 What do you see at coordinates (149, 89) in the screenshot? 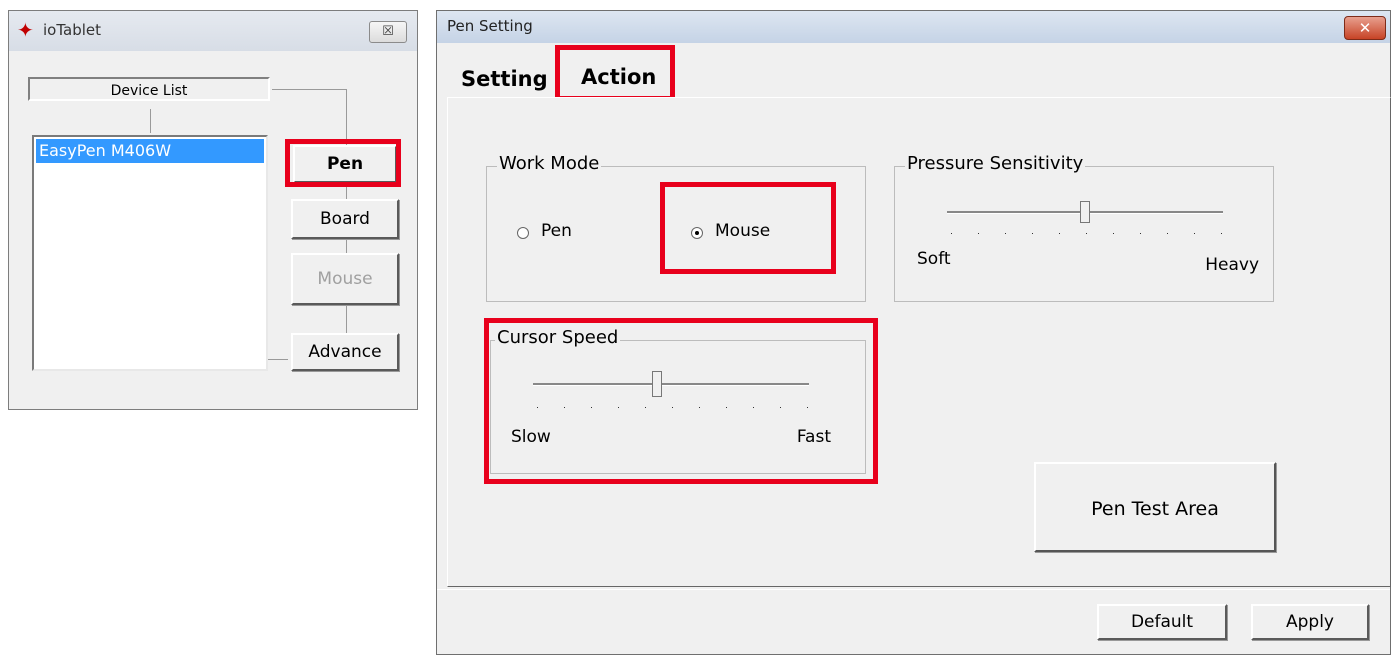
I see `device-list-label: Device List` at bounding box center [149, 89].